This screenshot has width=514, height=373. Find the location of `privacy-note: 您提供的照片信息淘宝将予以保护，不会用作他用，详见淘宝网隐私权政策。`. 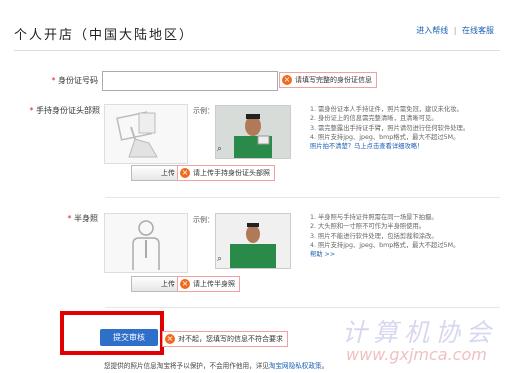

privacy-note: 您提供的照片信息淘宝将予以保护，不会用作他用，详见淘宝网隐私权政策。 is located at coordinates (216, 366).